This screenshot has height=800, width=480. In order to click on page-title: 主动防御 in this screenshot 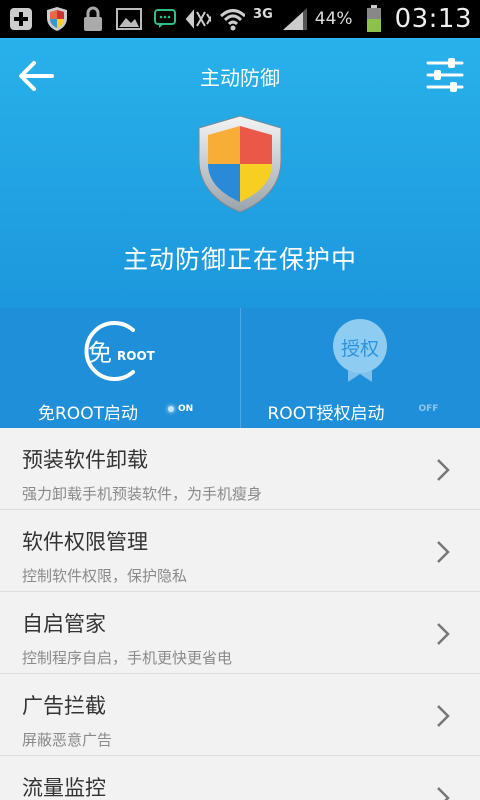, I will do `click(240, 78)`.